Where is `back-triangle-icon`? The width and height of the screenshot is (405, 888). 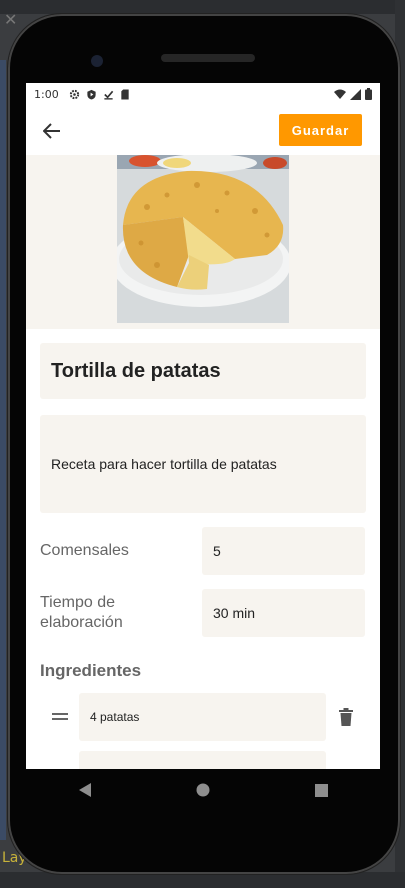 back-triangle-icon is located at coordinates (85, 790).